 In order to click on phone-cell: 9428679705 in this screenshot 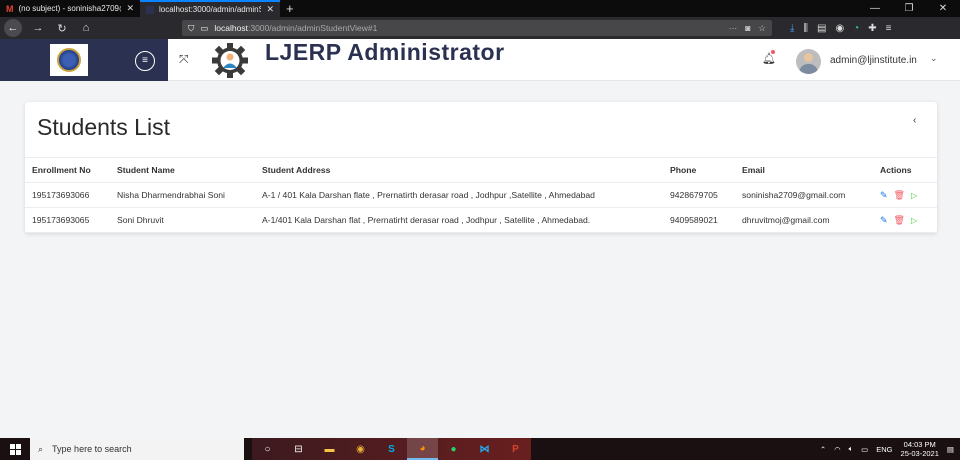, I will do `click(699, 195)`.